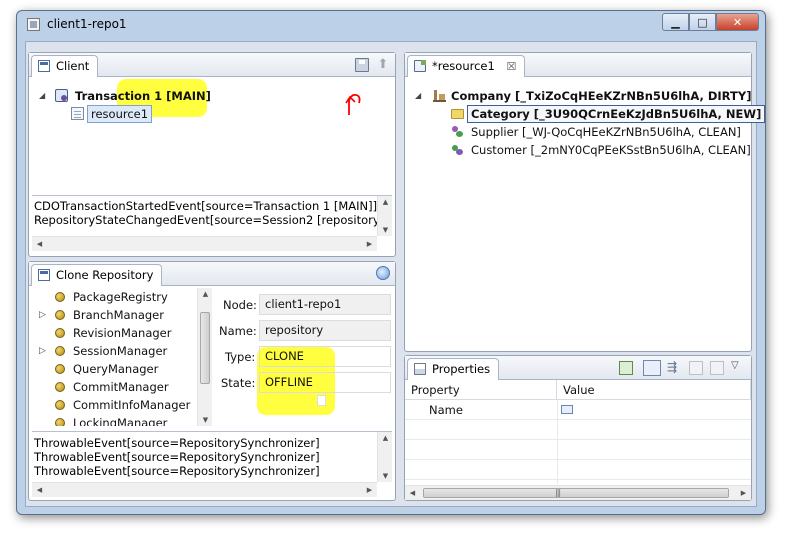  Describe the element at coordinates (578, 368) in the screenshot. I see `properties-tabbar: Properties ⇶ ▽` at that location.